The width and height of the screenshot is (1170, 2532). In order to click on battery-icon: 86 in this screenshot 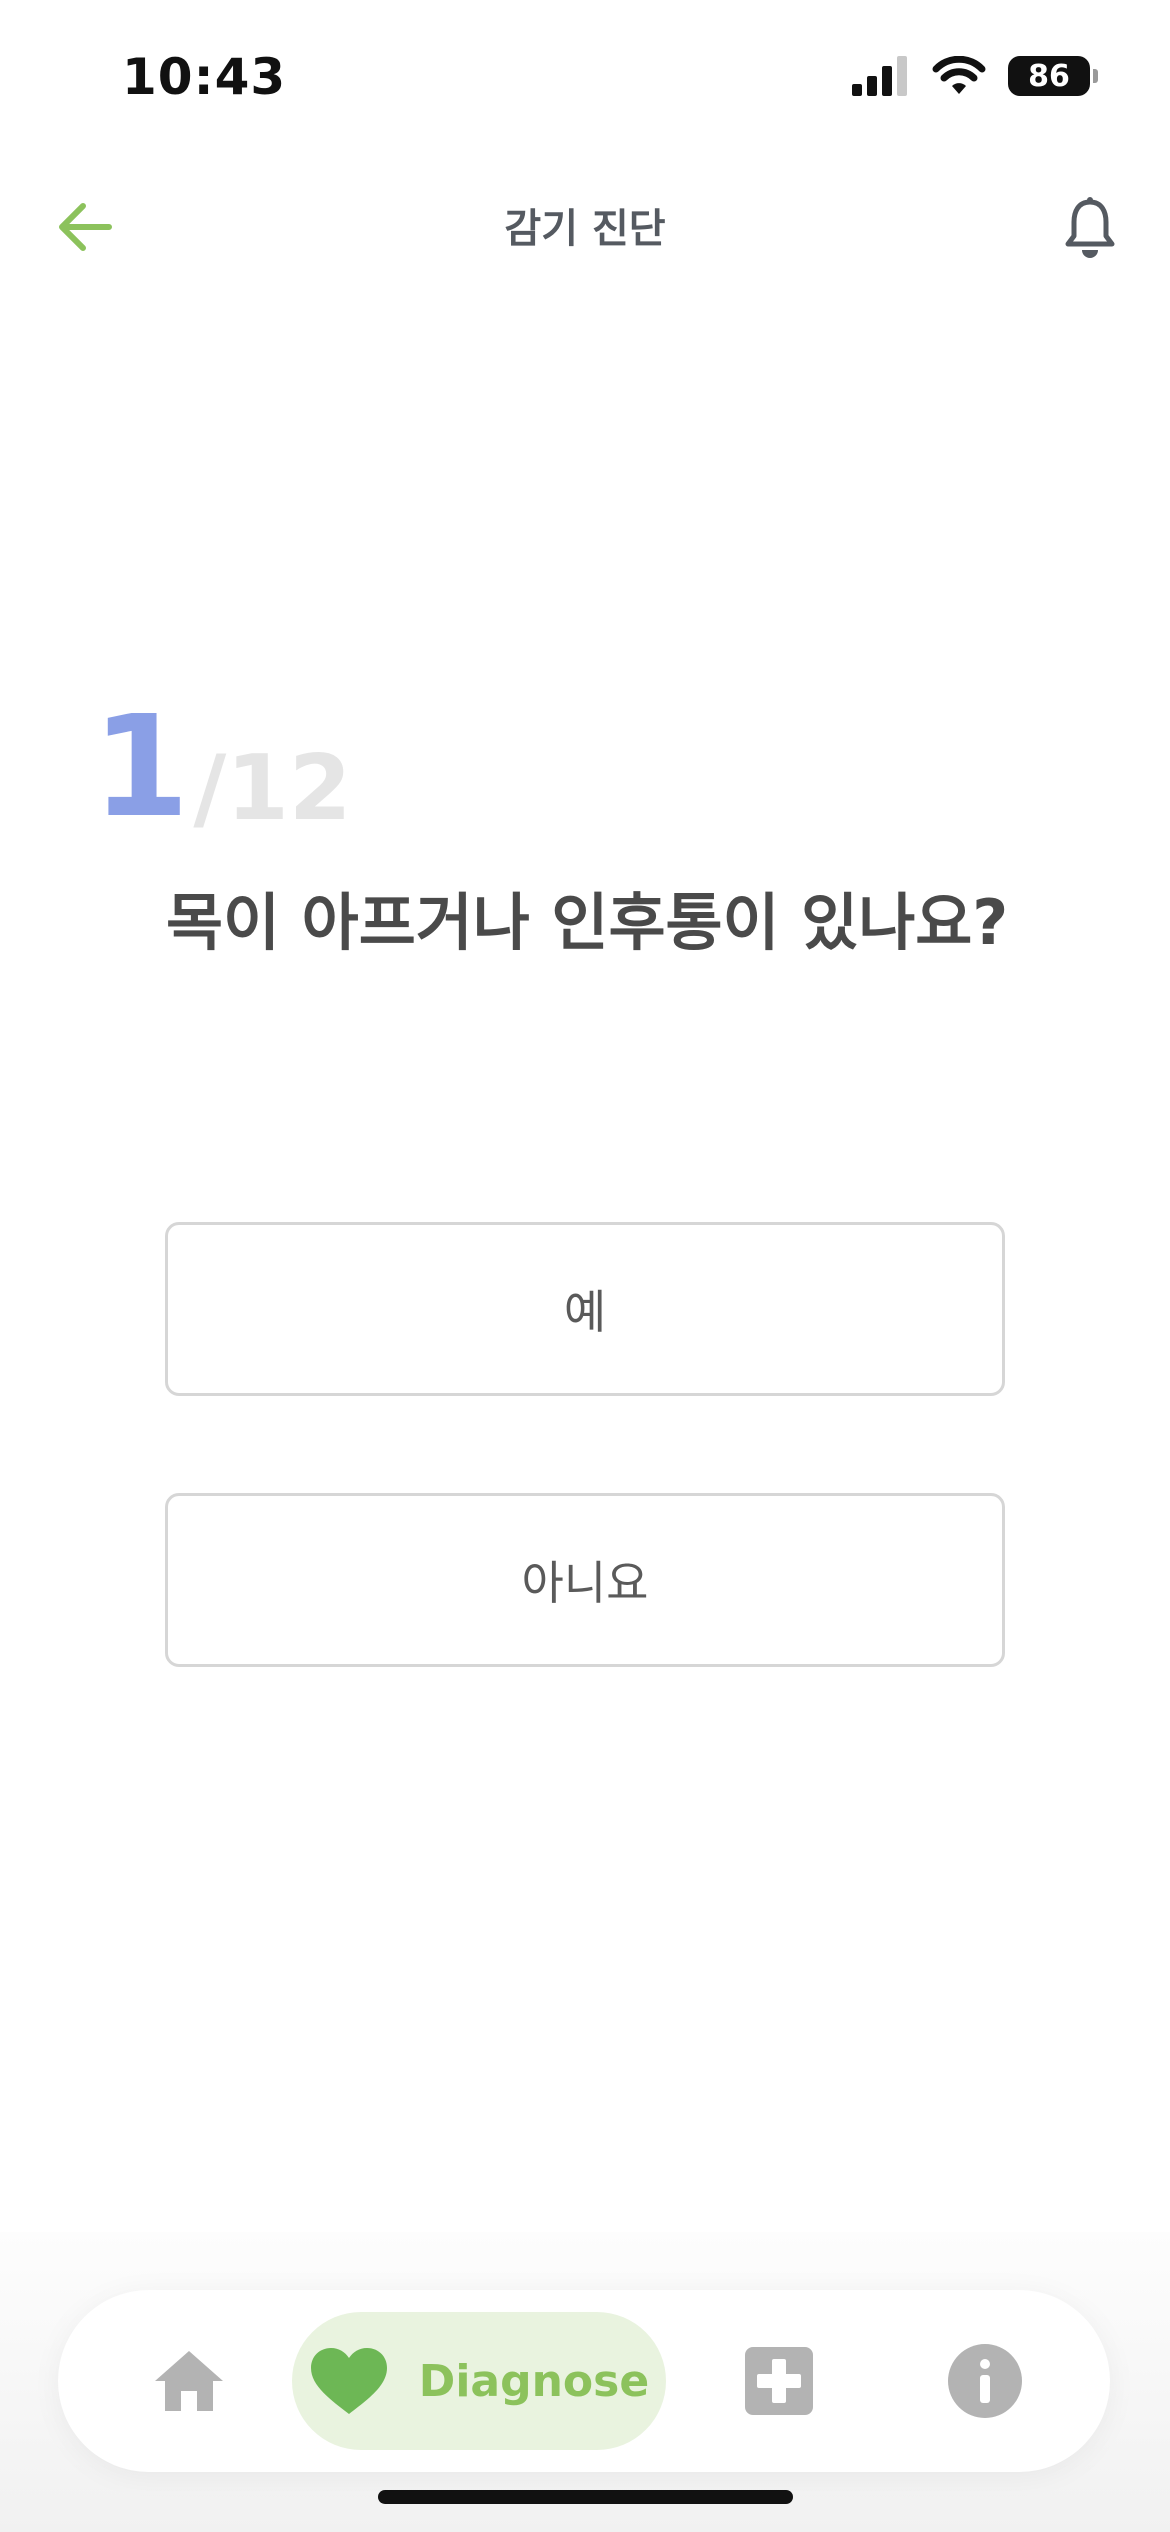, I will do `click(1053, 76)`.